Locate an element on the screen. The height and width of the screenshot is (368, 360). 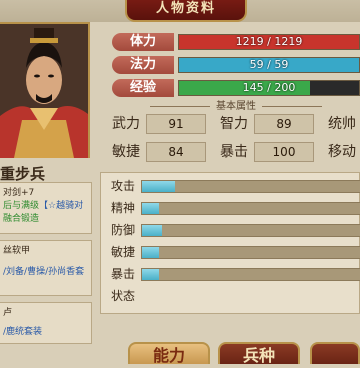
attr-strength: 武力 91 is located at coordinates (162, 124).